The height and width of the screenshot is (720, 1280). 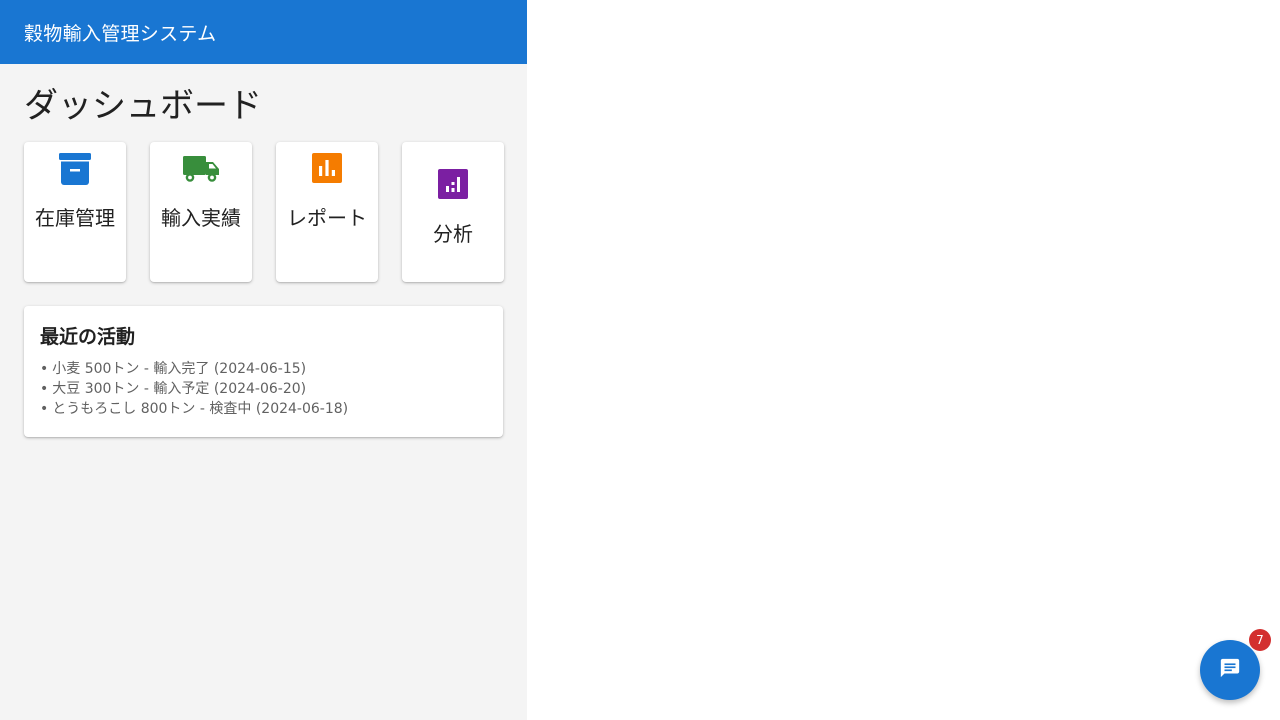 What do you see at coordinates (263, 32) in the screenshot?
I see `app-bar: 穀物輸入管理システム` at bounding box center [263, 32].